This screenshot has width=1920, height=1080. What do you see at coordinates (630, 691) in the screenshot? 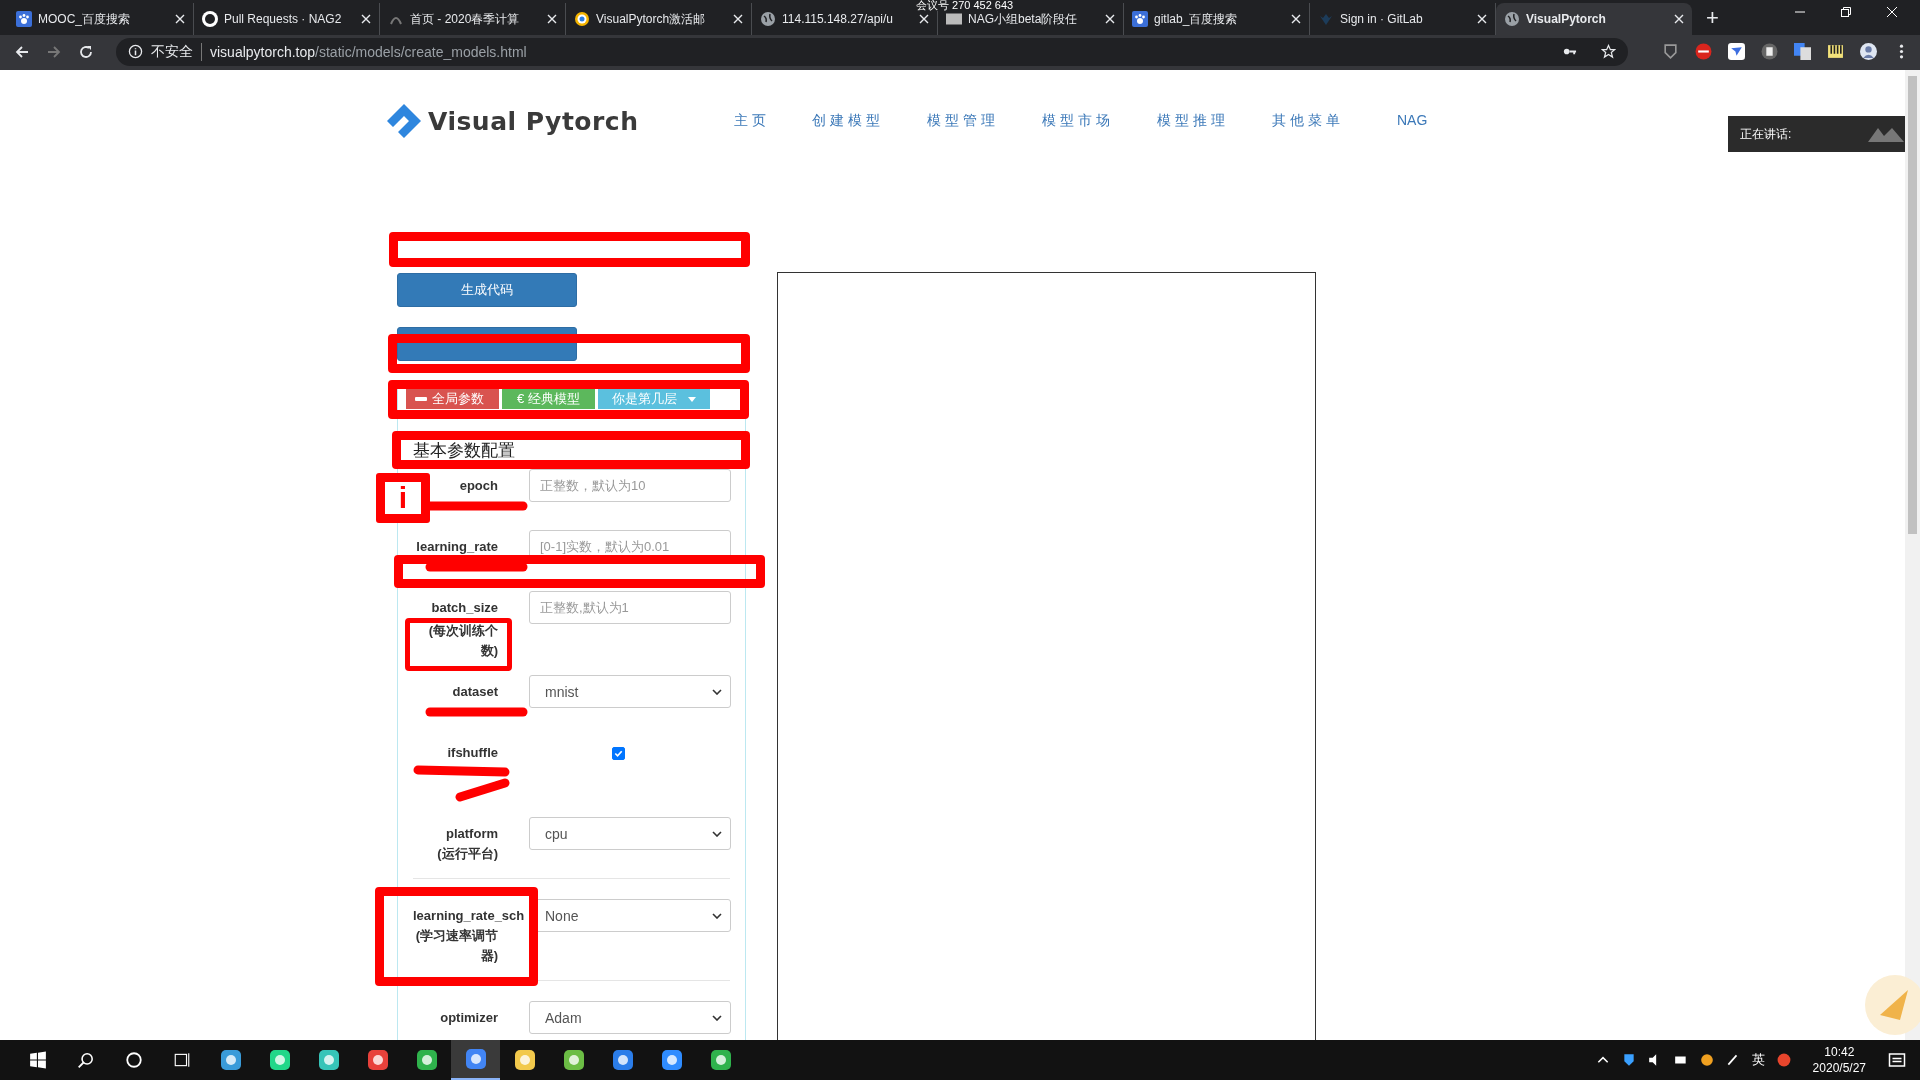
I see `dropdown: mnist` at bounding box center [630, 691].